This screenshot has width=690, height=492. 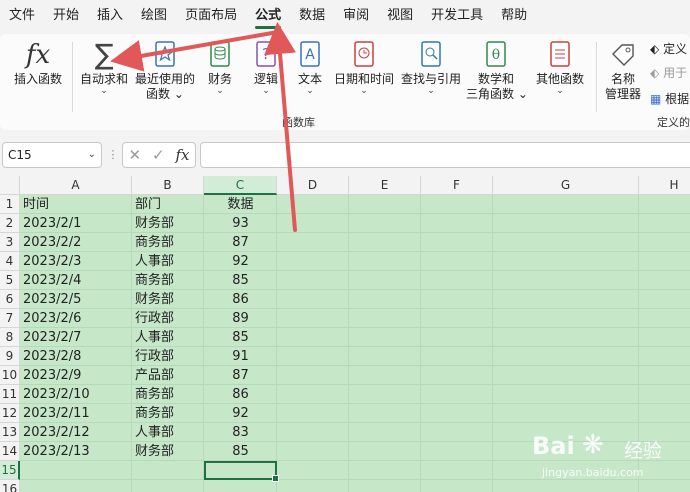 What do you see at coordinates (10, 280) in the screenshot?
I see `row-header-5: 5` at bounding box center [10, 280].